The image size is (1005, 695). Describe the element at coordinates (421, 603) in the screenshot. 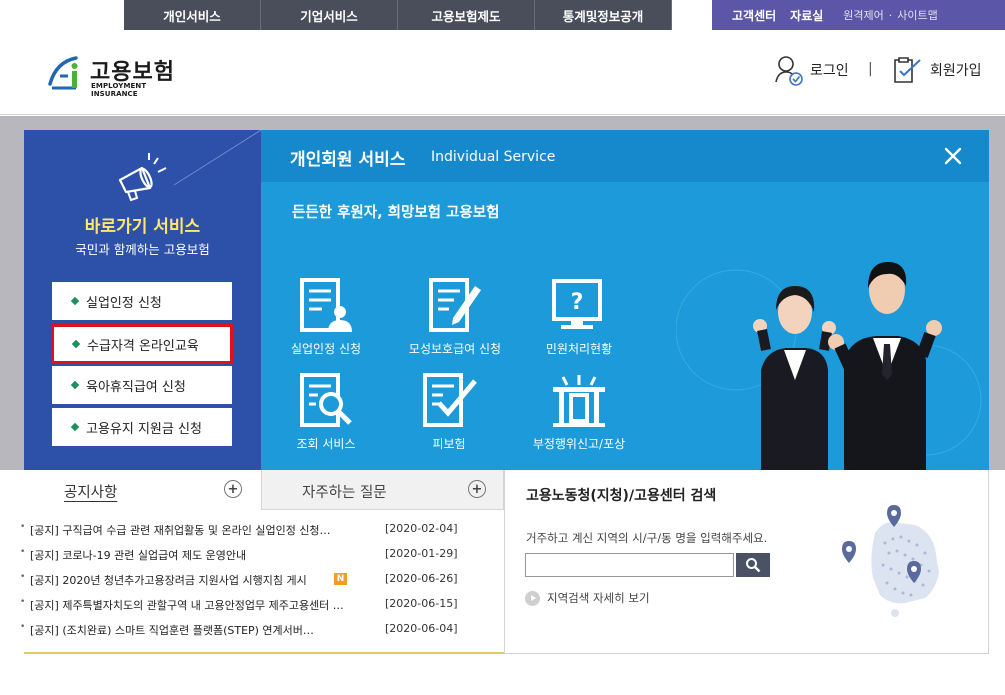

I see `notice-date: [2020-06-15]` at that location.